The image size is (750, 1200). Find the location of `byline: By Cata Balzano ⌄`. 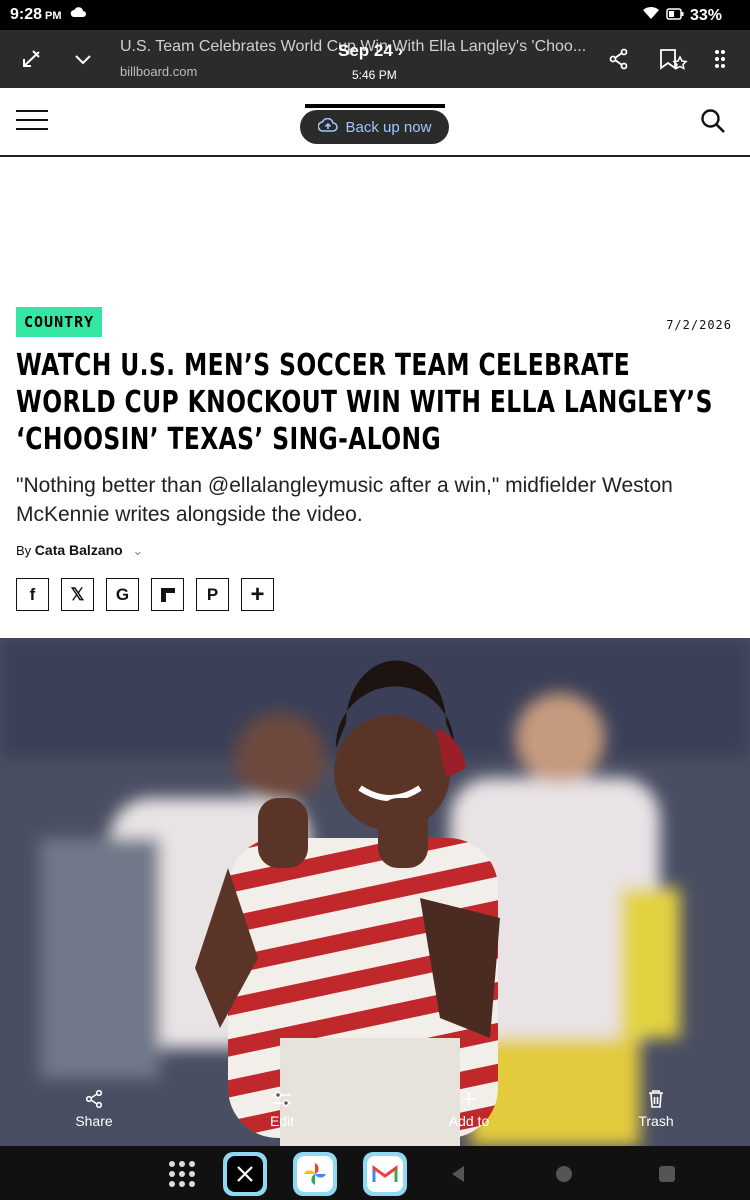

byline: By Cata Balzano ⌄ is located at coordinates (79, 550).